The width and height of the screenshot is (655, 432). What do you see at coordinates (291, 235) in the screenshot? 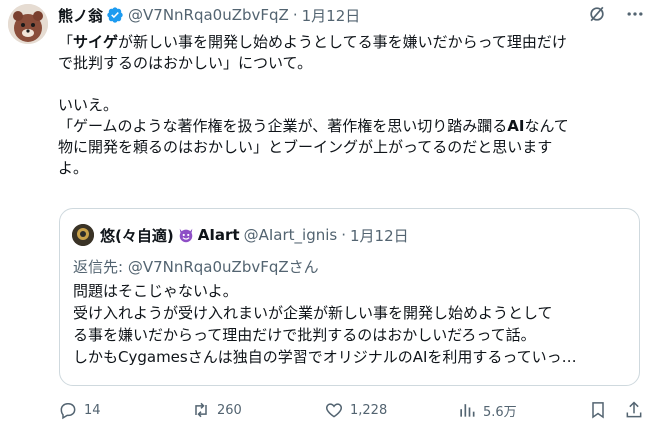
I see `quote-handle: @AIart_ignis` at bounding box center [291, 235].